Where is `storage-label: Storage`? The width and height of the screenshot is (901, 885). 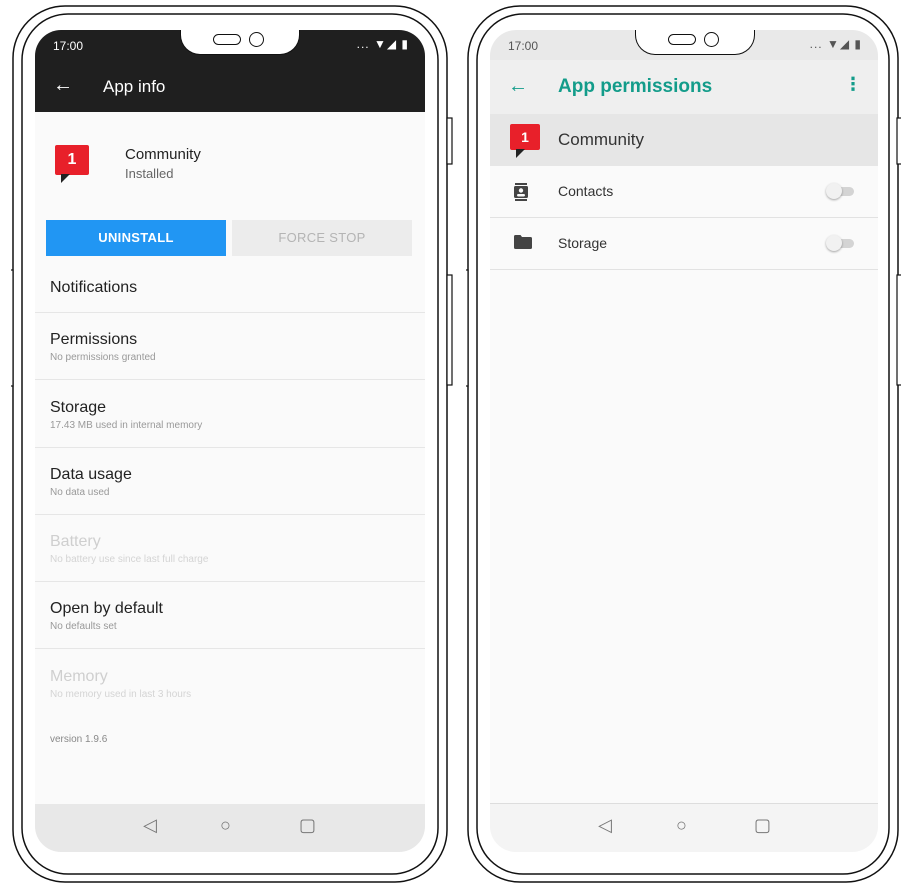
storage-label: Storage is located at coordinates (583, 243).